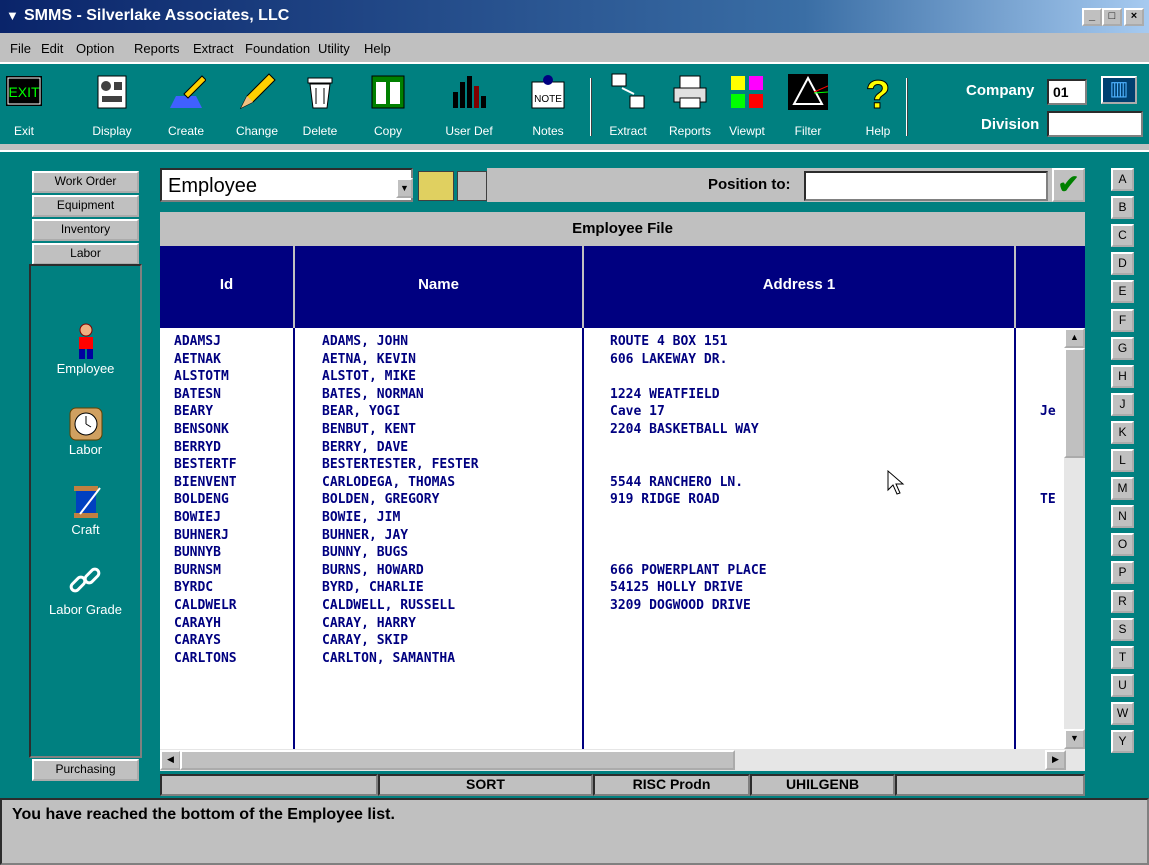  Describe the element at coordinates (1122, 376) in the screenshot. I see `alpha-index-h: H` at that location.